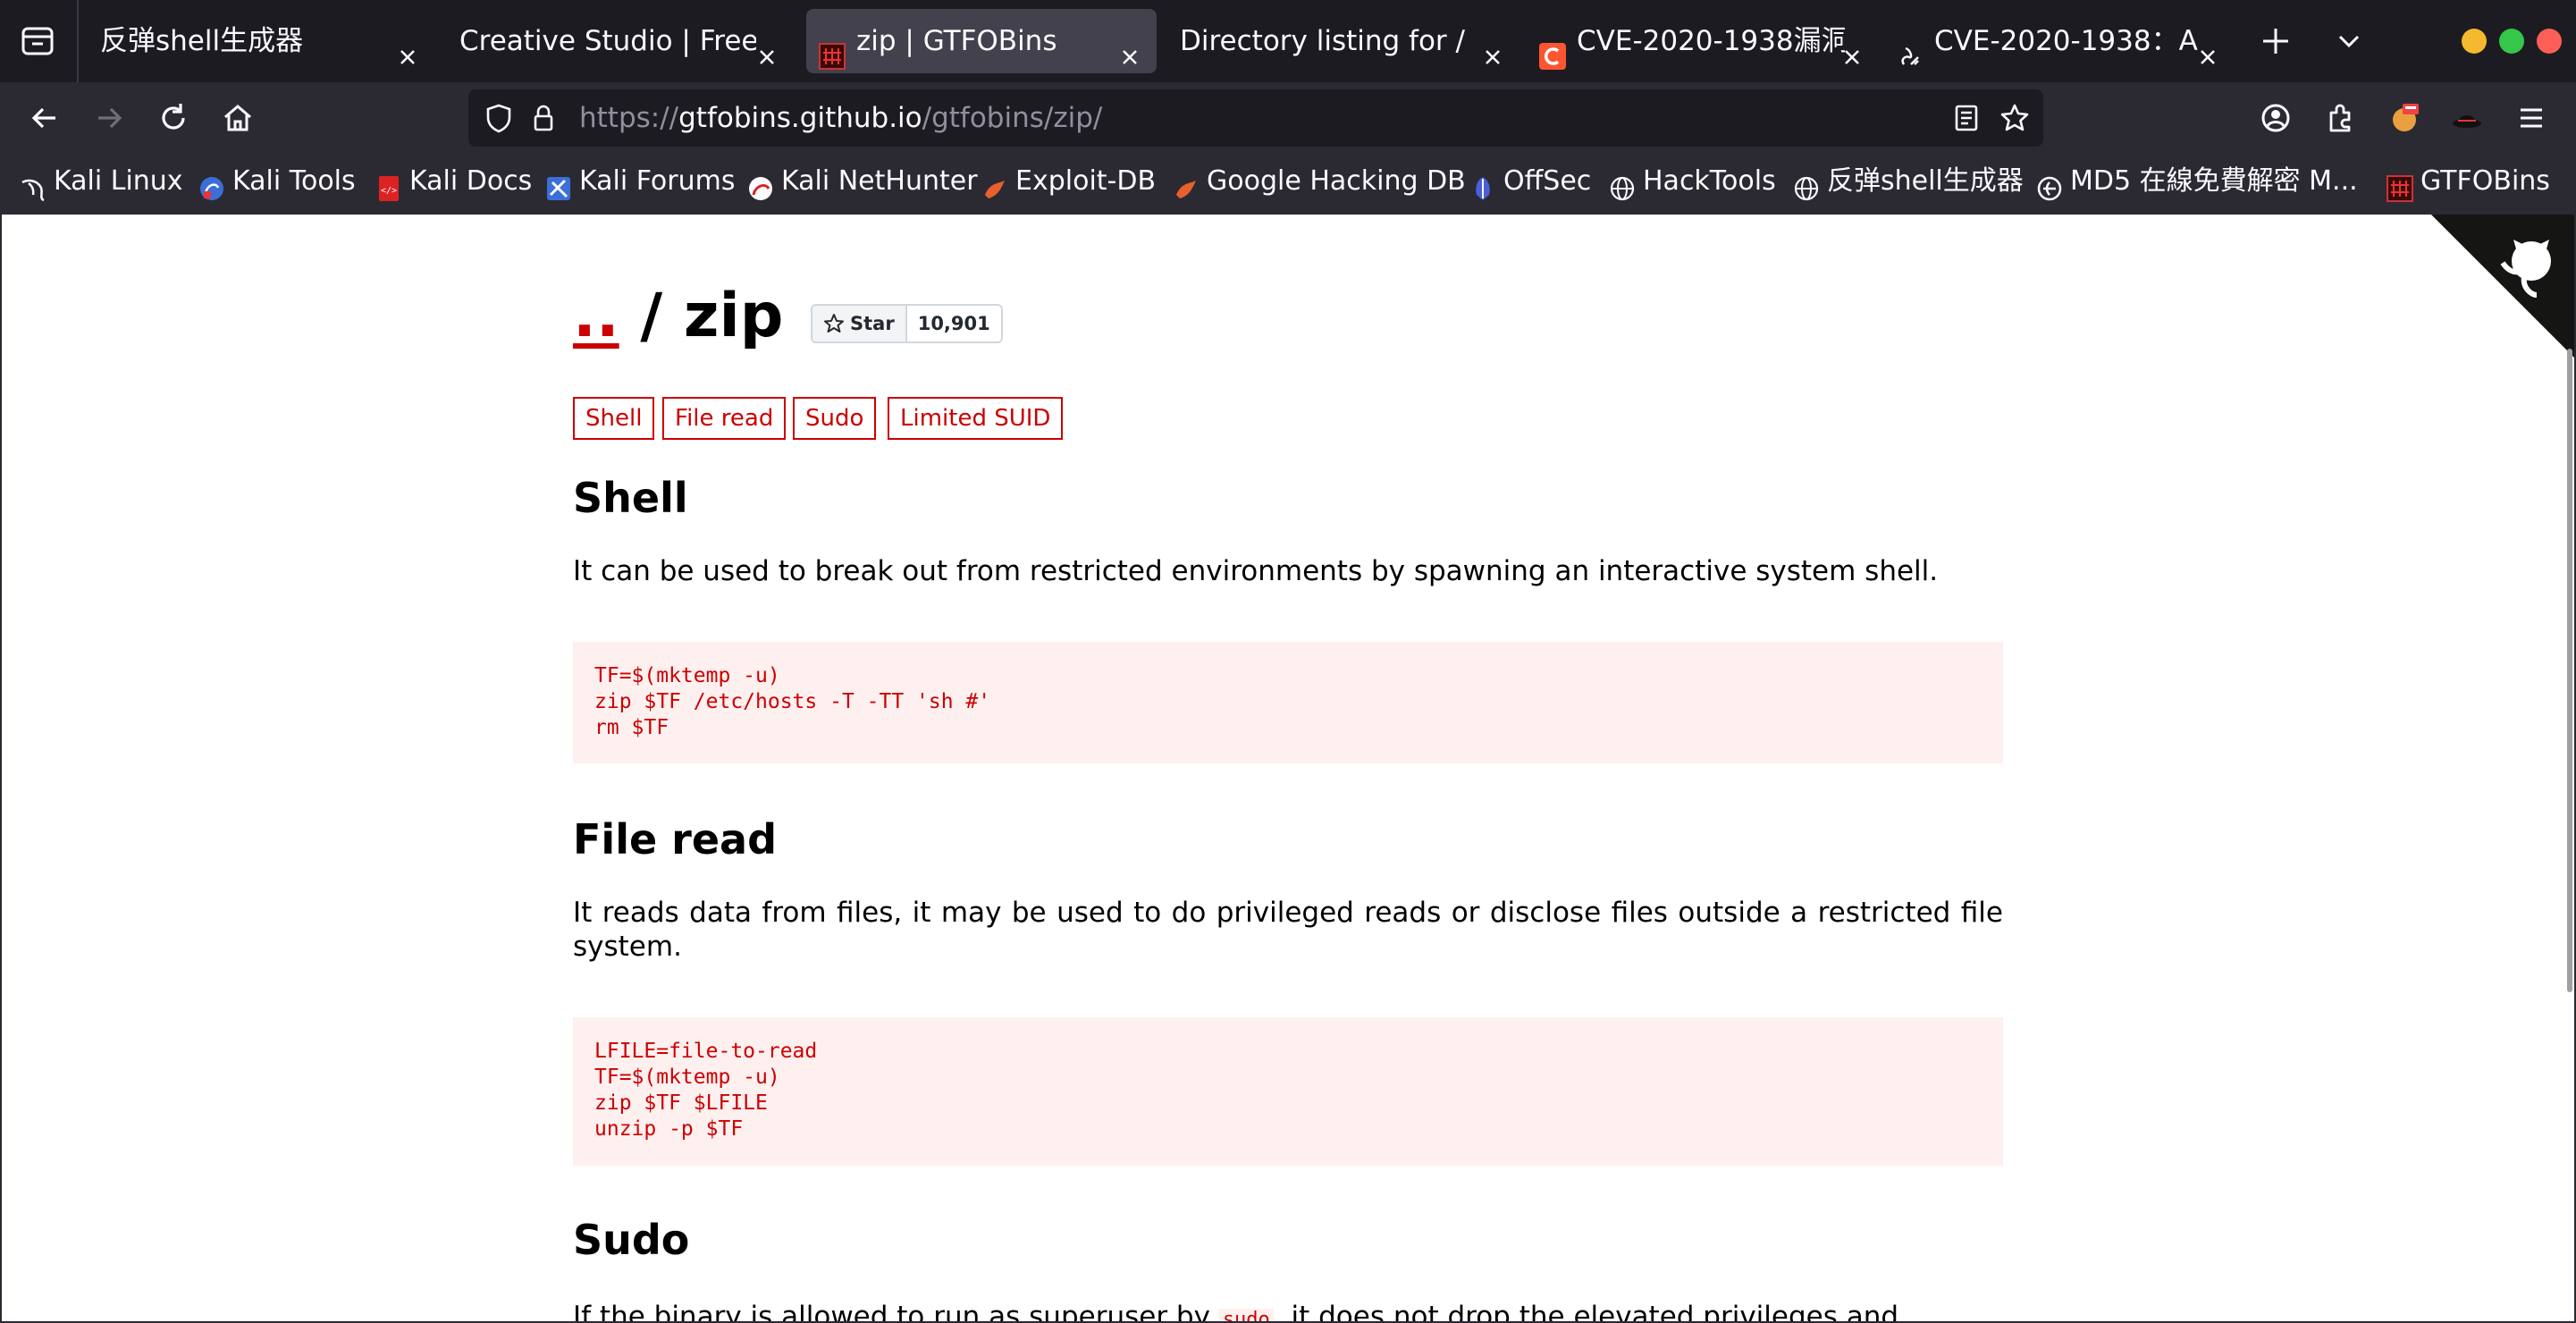  What do you see at coordinates (1548, 181) in the screenshot?
I see `bookmark-label: OffSec` at bounding box center [1548, 181].